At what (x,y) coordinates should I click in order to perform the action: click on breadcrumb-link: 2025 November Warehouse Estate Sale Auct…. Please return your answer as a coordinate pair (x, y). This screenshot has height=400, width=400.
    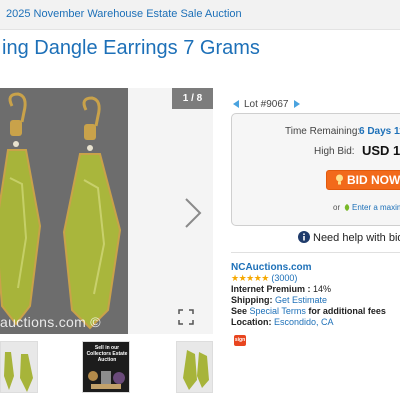
    Looking at the image, I should click on (124, 14).